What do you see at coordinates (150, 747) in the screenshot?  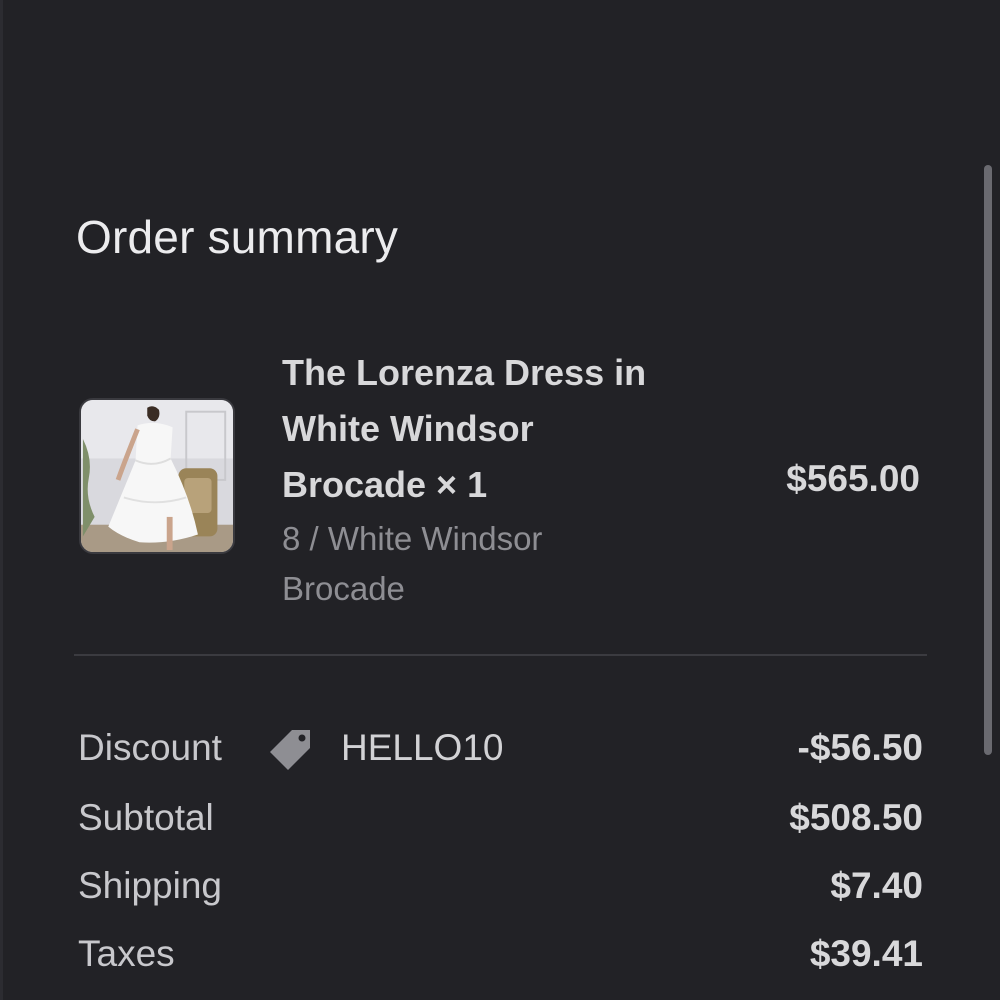 I see `discount-label: Discount` at bounding box center [150, 747].